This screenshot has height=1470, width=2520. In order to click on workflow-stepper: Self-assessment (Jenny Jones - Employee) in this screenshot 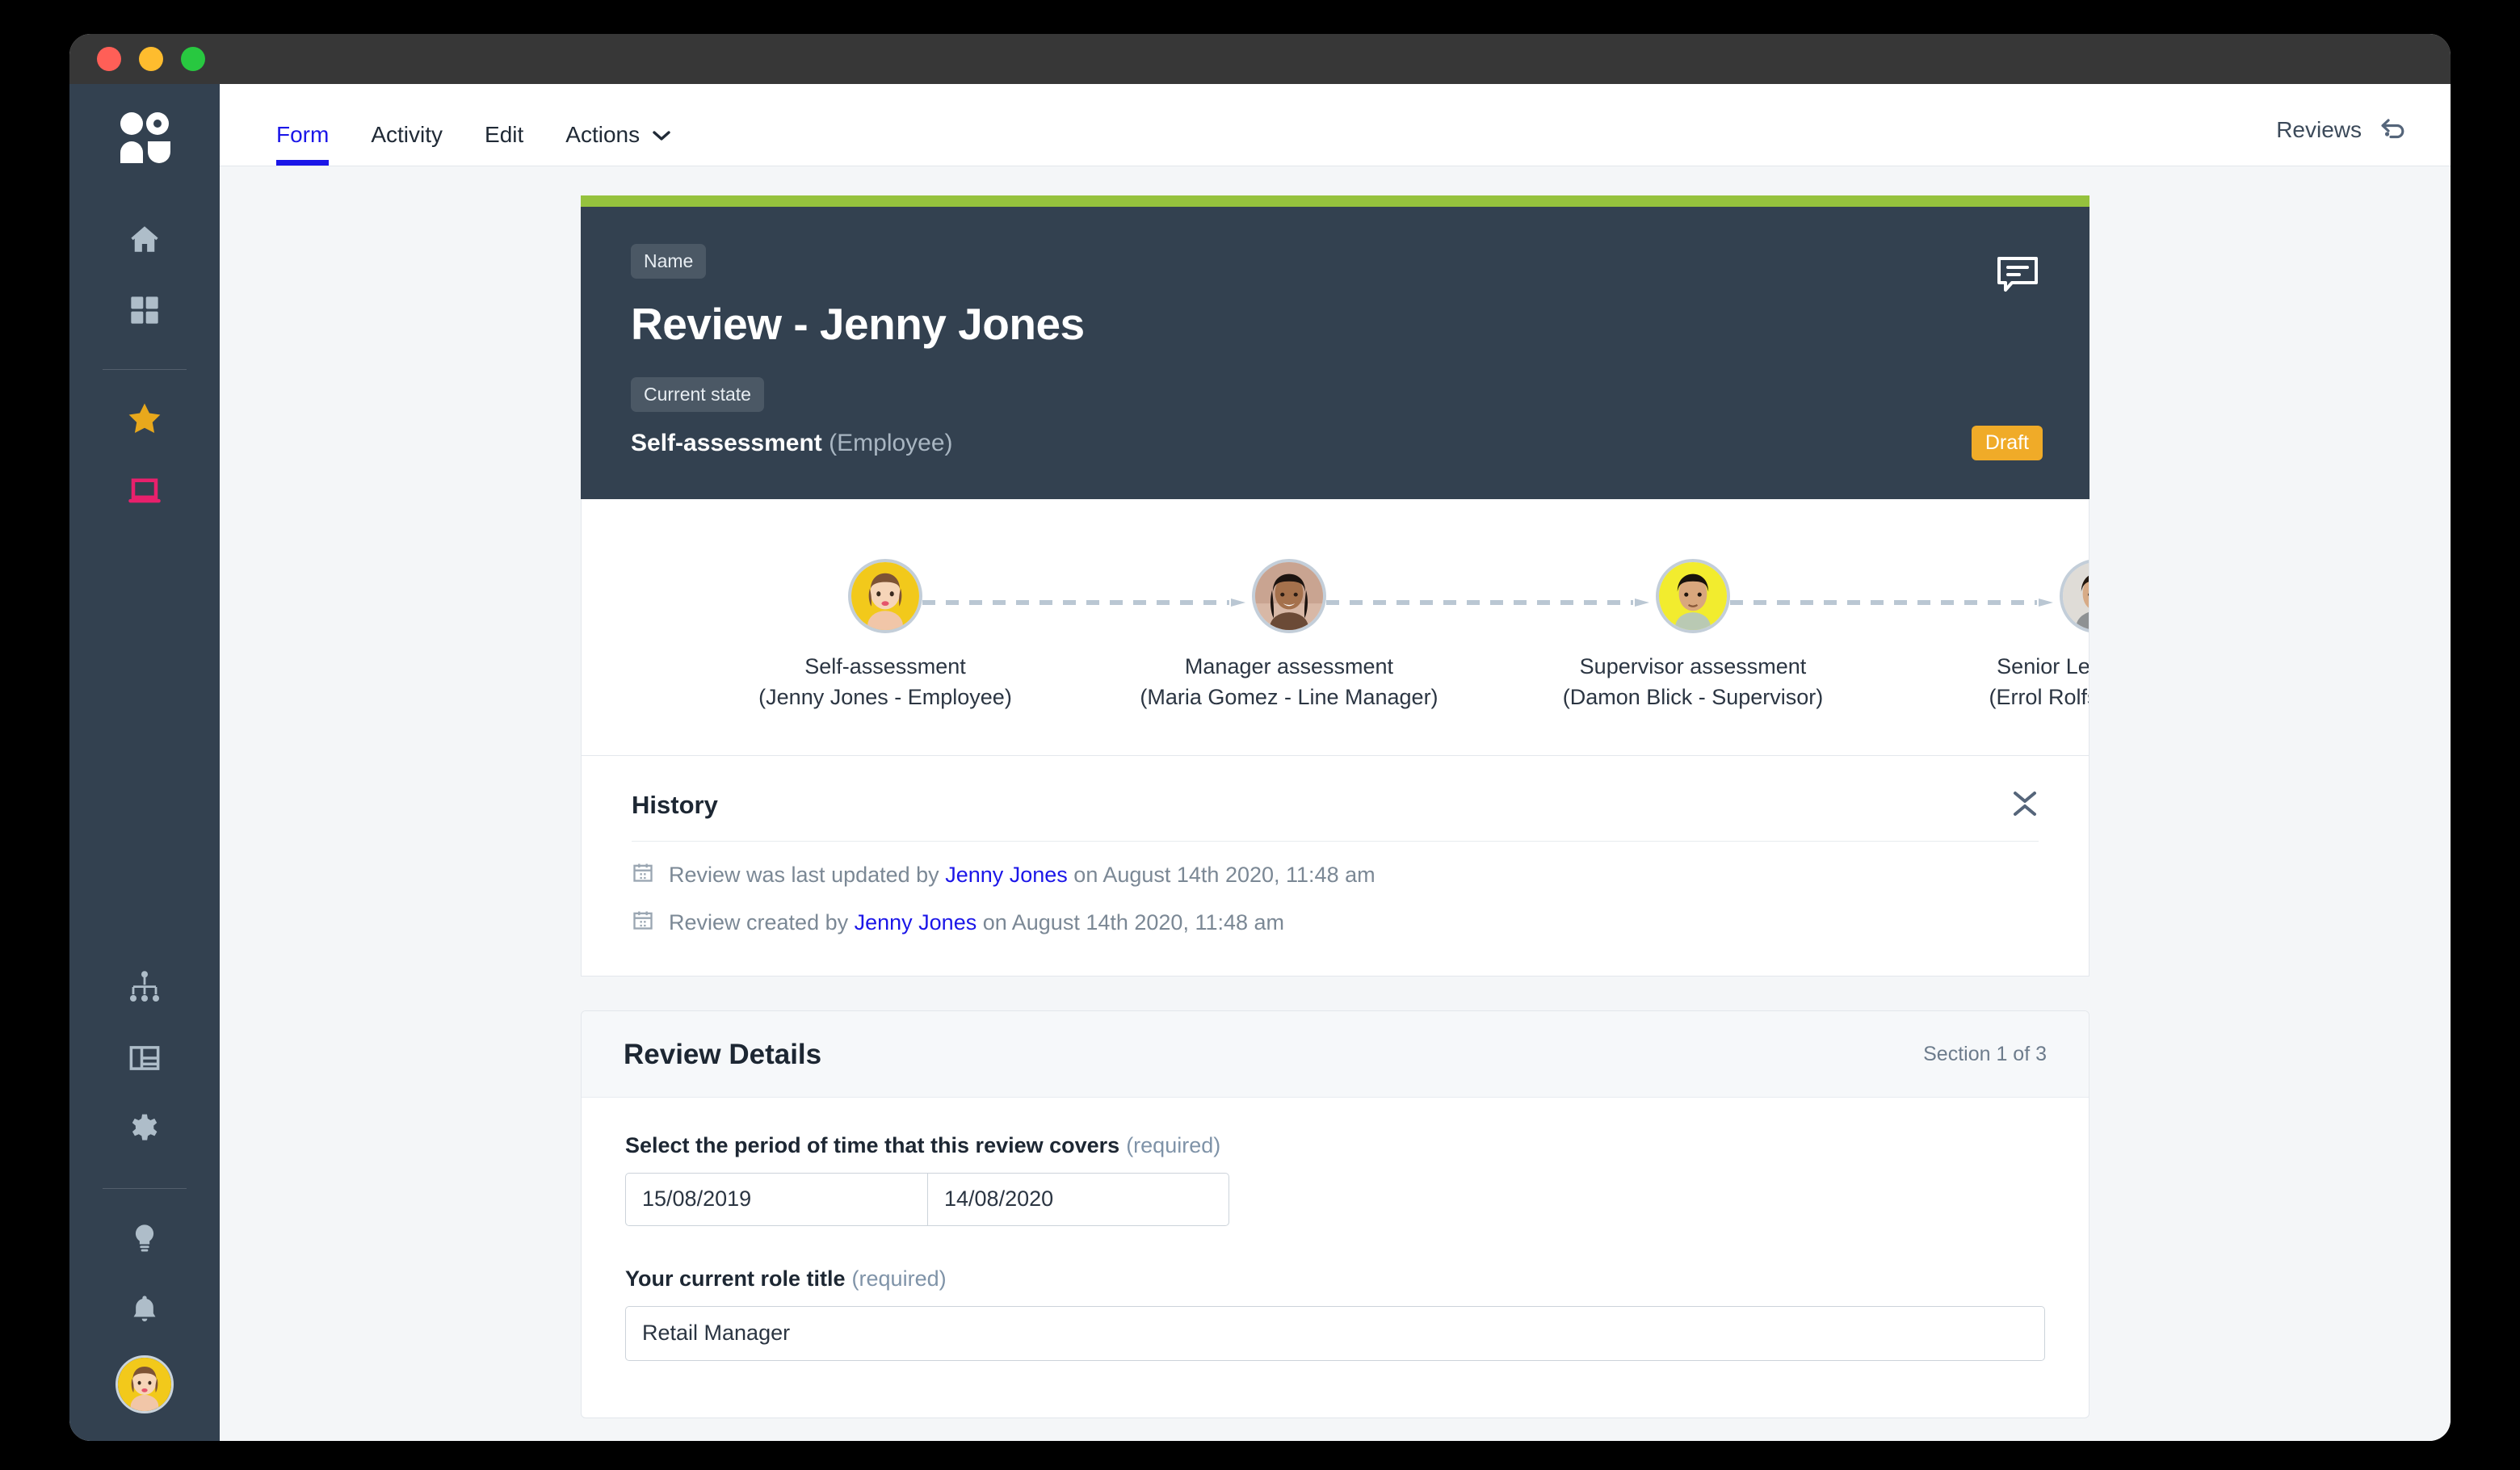, I will do `click(1336, 636)`.